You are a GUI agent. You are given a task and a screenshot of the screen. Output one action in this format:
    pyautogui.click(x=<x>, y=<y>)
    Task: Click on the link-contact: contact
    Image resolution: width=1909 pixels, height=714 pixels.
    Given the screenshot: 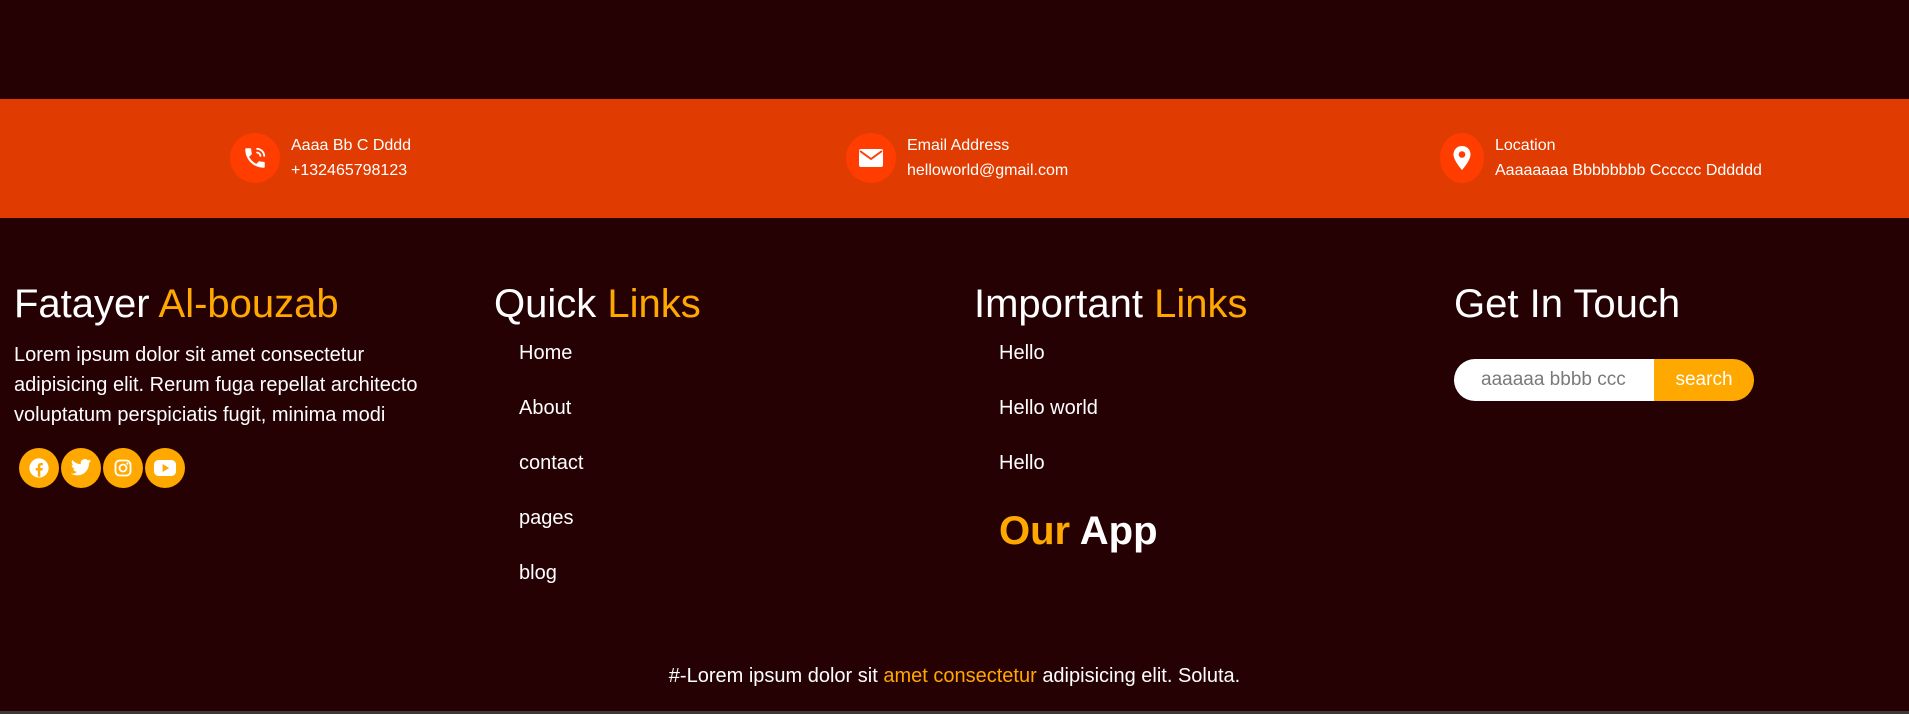 What is the action you would take?
    pyautogui.click(x=551, y=463)
    